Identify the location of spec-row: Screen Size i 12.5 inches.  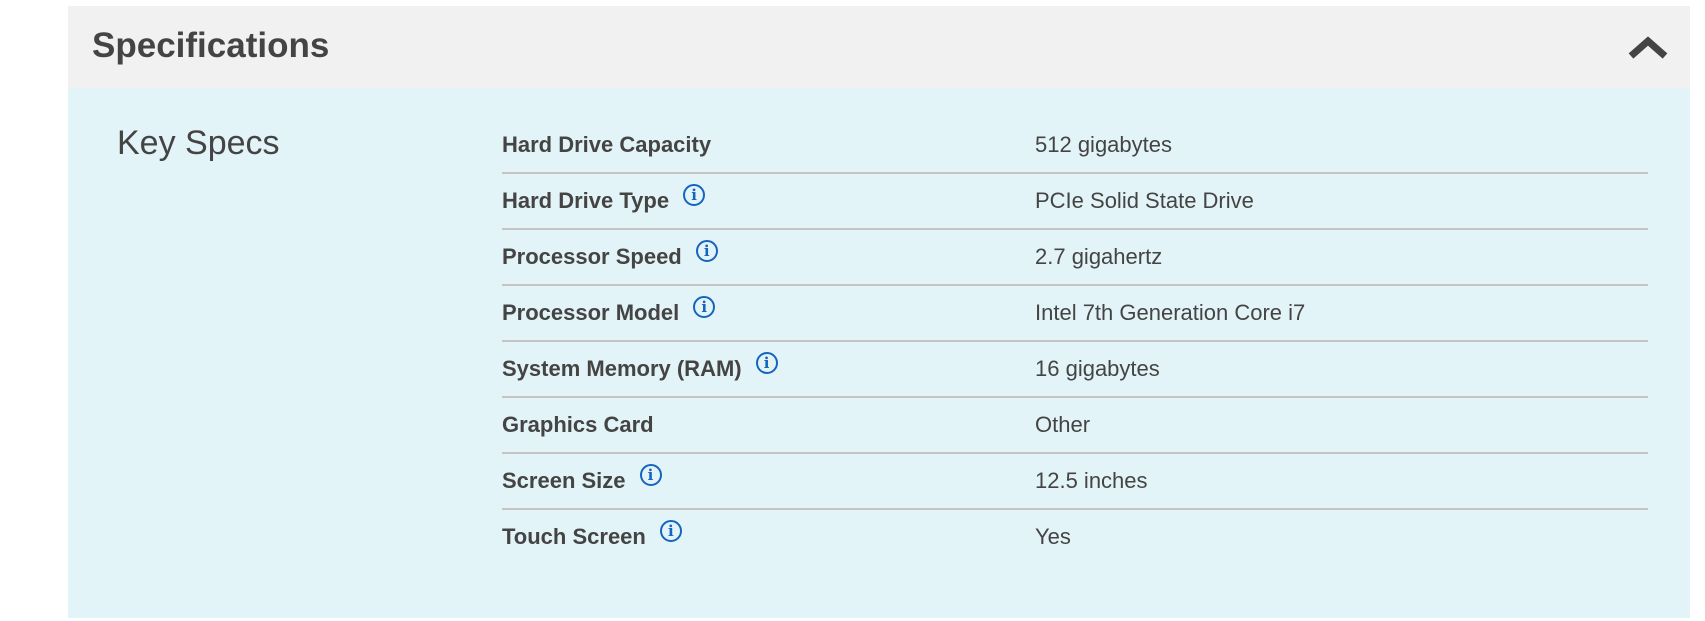
(1075, 482).